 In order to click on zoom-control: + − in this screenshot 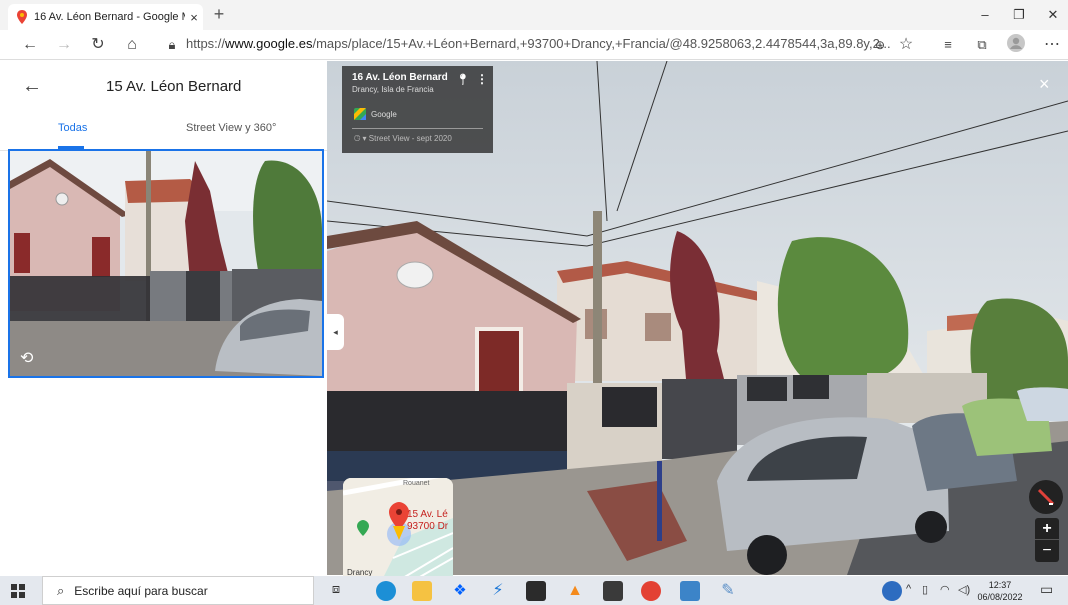, I will do `click(1047, 540)`.